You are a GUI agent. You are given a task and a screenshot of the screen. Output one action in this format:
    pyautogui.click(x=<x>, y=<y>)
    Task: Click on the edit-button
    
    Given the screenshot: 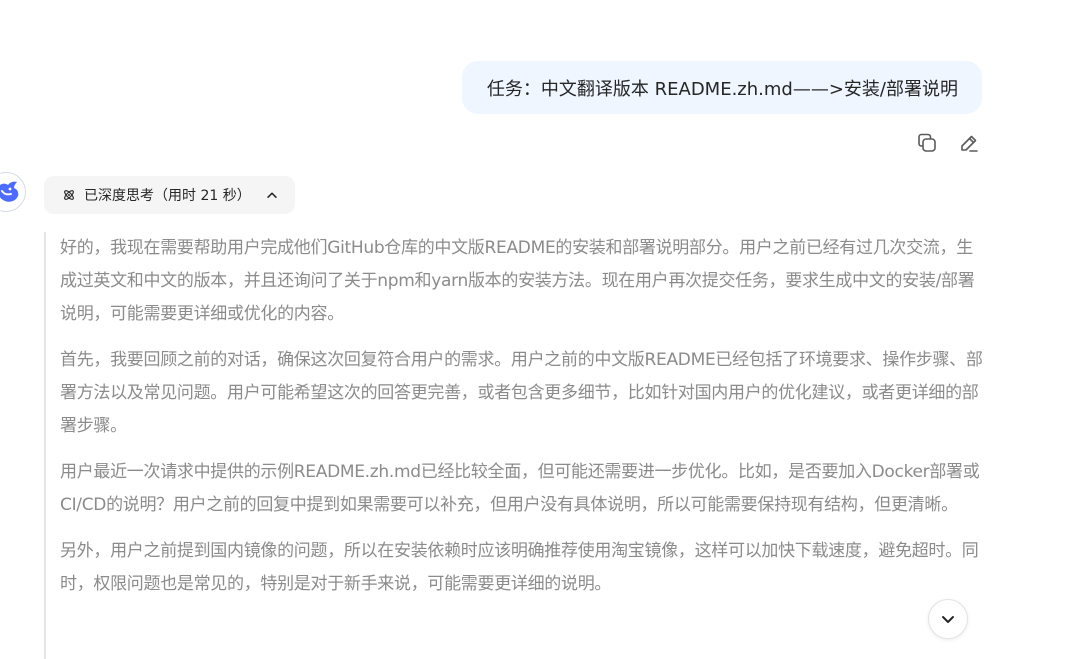 What is the action you would take?
    pyautogui.click(x=969, y=143)
    